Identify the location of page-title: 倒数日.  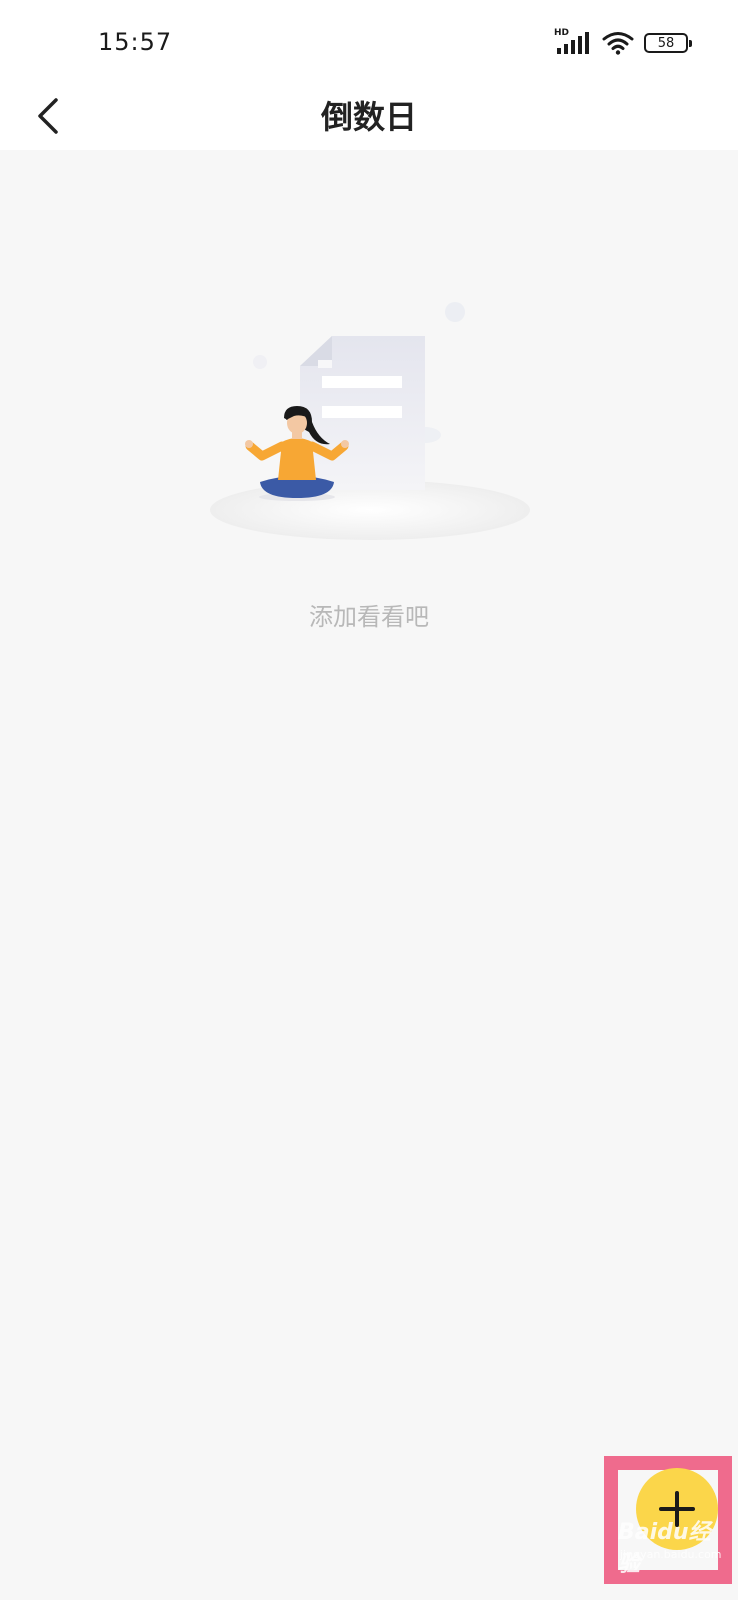
(368, 117).